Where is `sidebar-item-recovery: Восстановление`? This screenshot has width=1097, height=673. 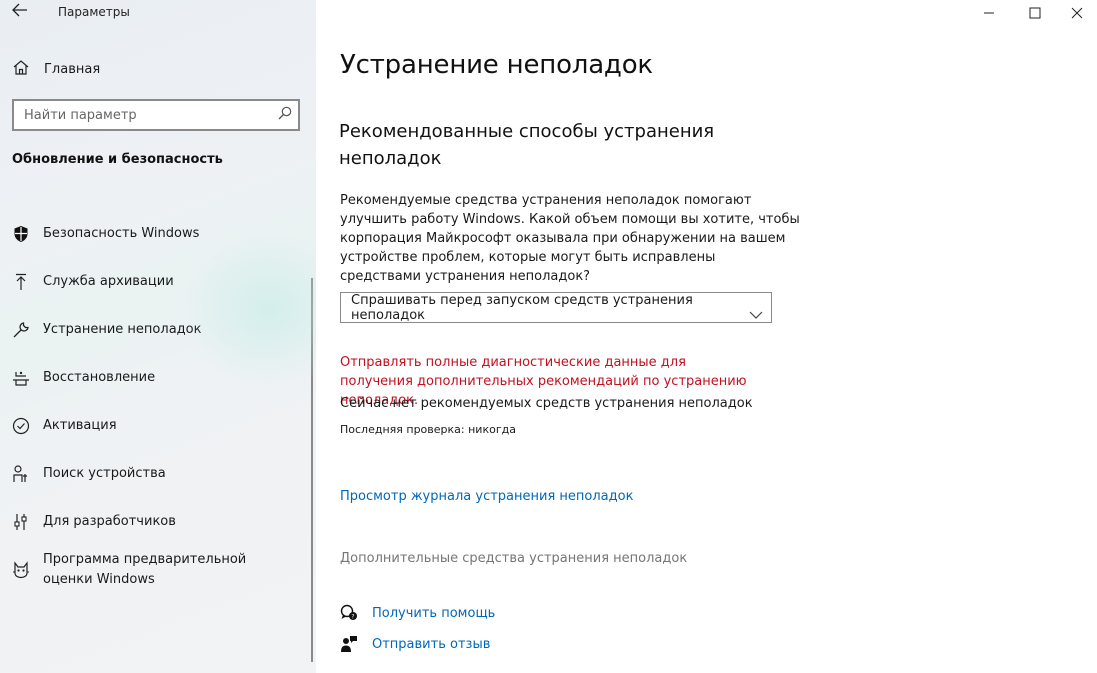
sidebar-item-recovery: Восстановление is located at coordinates (155, 378).